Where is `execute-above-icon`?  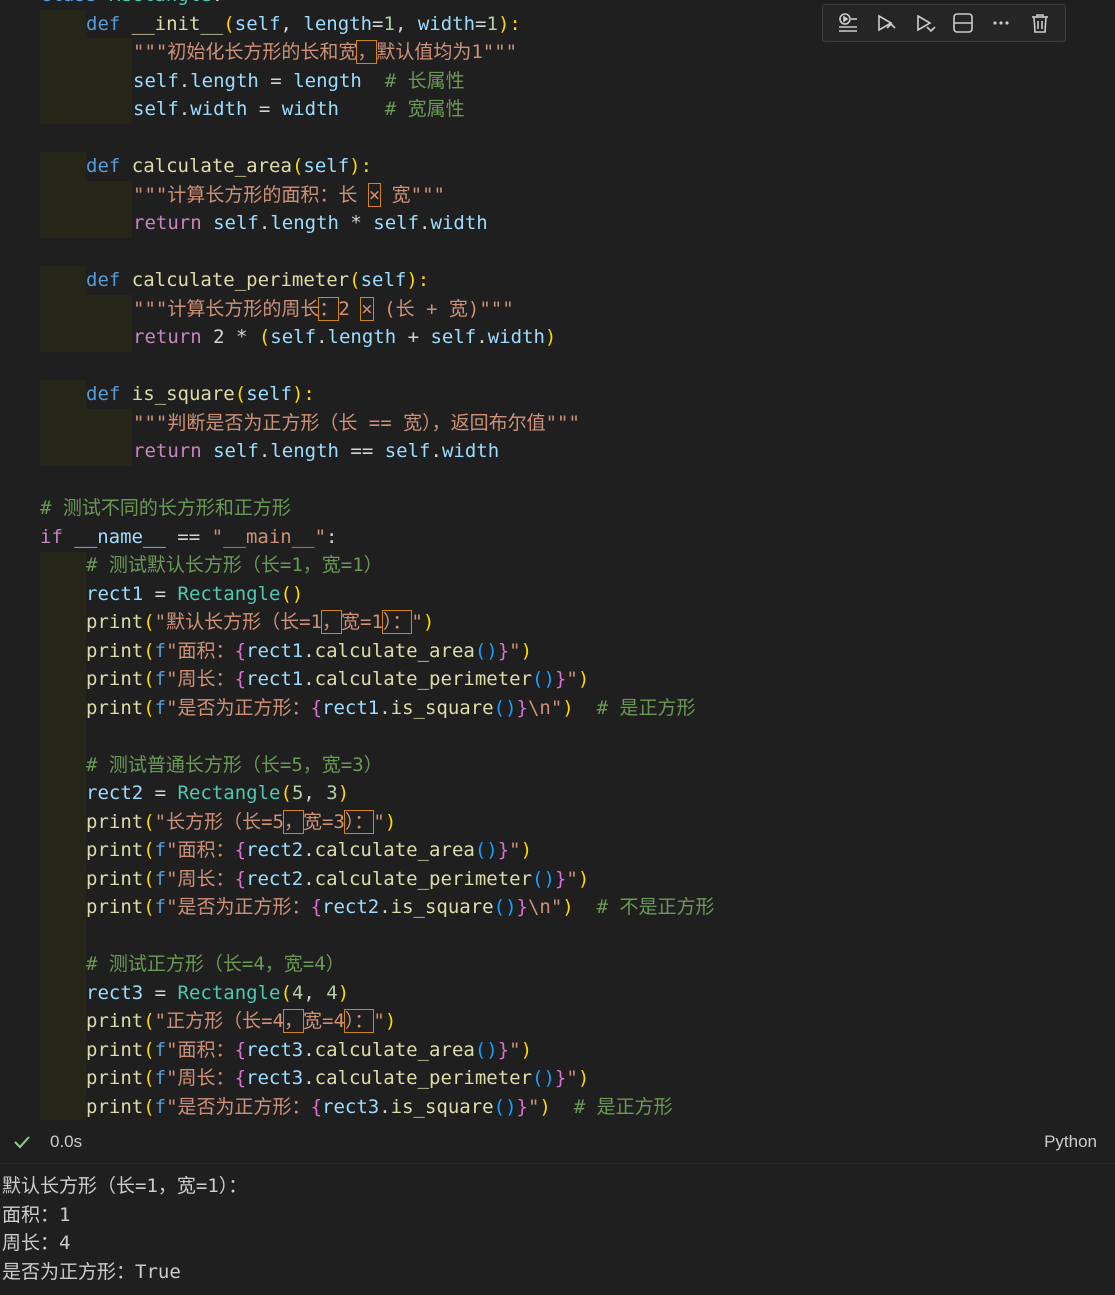 execute-above-icon is located at coordinates (887, 23).